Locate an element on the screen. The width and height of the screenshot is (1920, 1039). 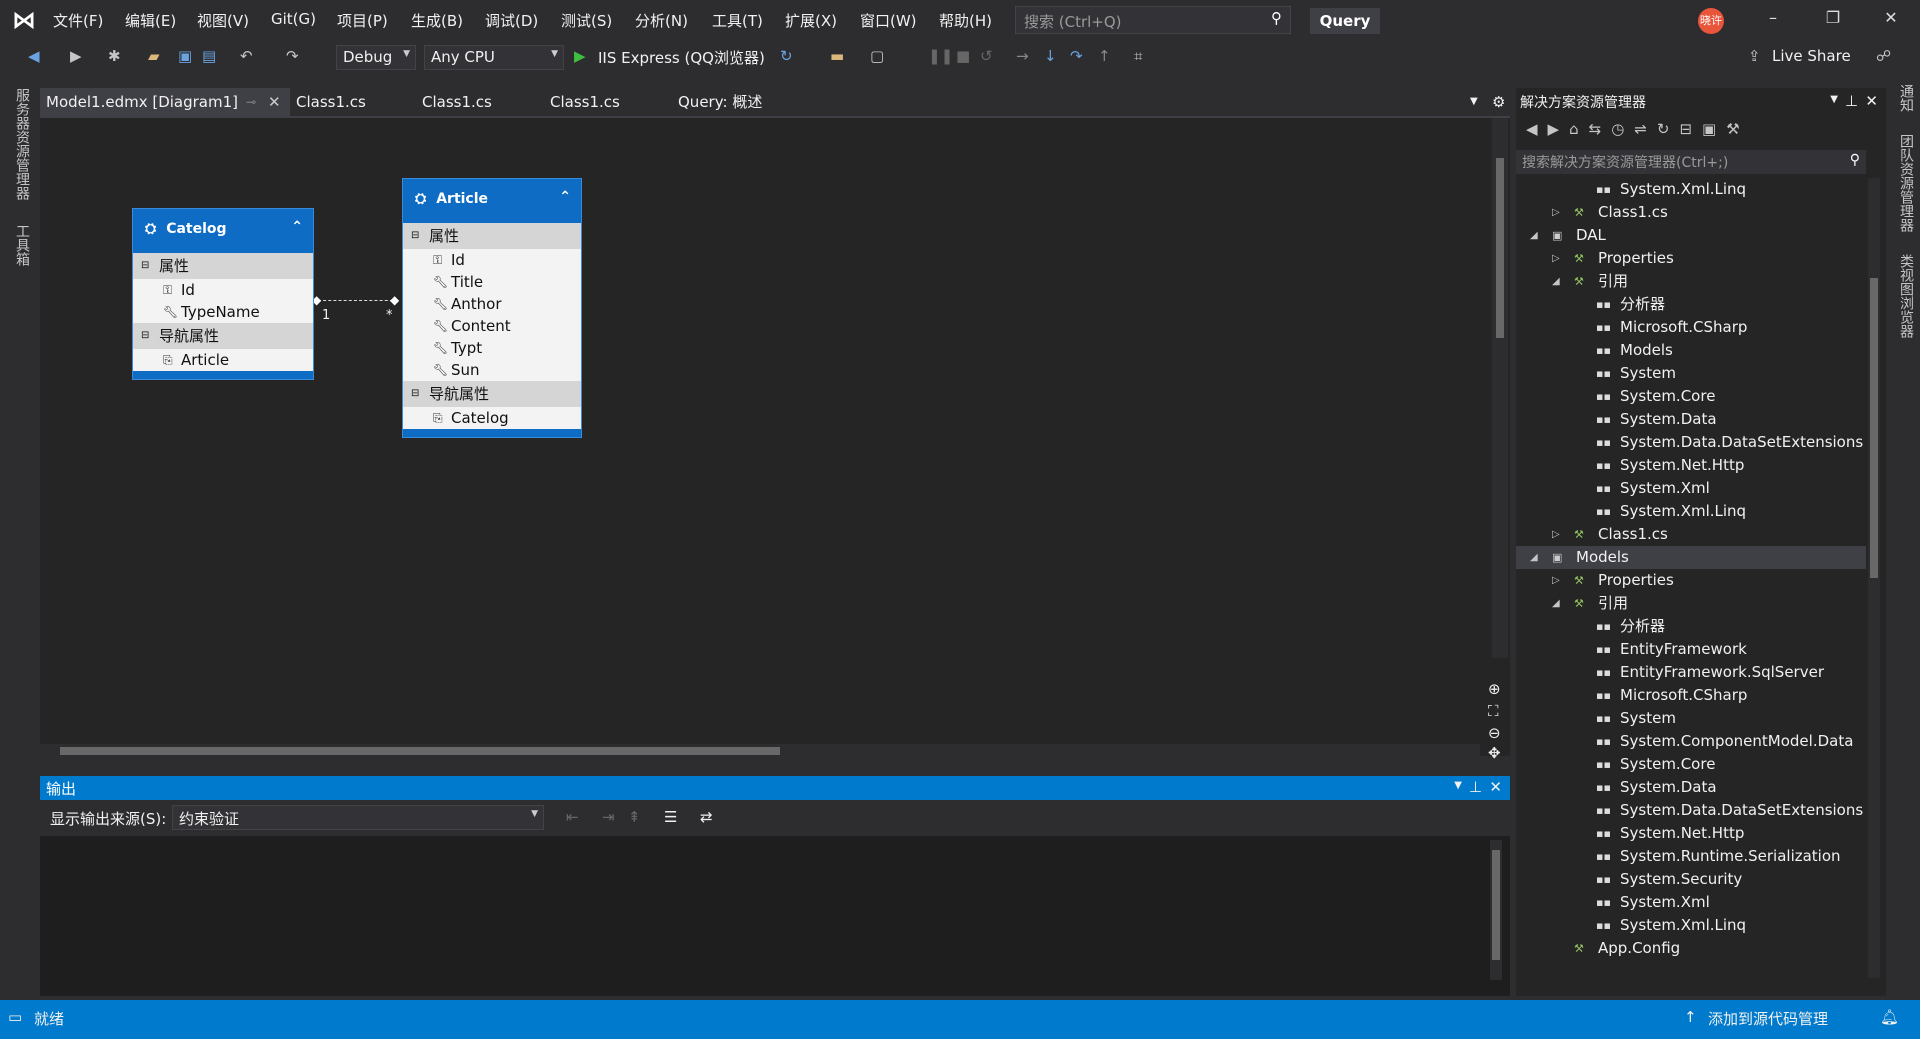
se-pin-icon: ⊥ is located at coordinates (1851, 101).